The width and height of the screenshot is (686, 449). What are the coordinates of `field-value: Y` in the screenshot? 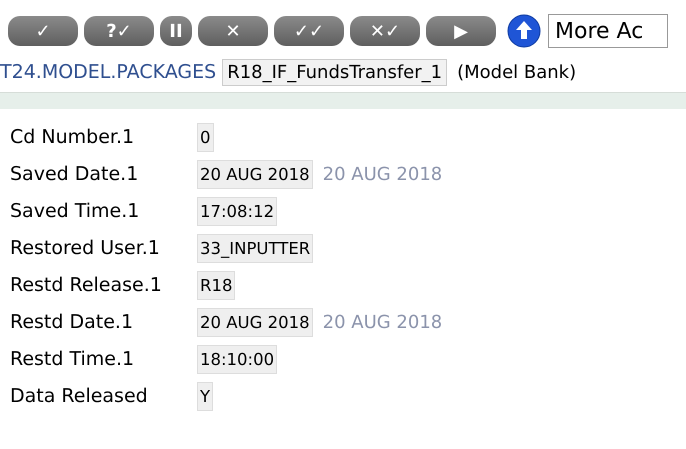 It's located at (205, 396).